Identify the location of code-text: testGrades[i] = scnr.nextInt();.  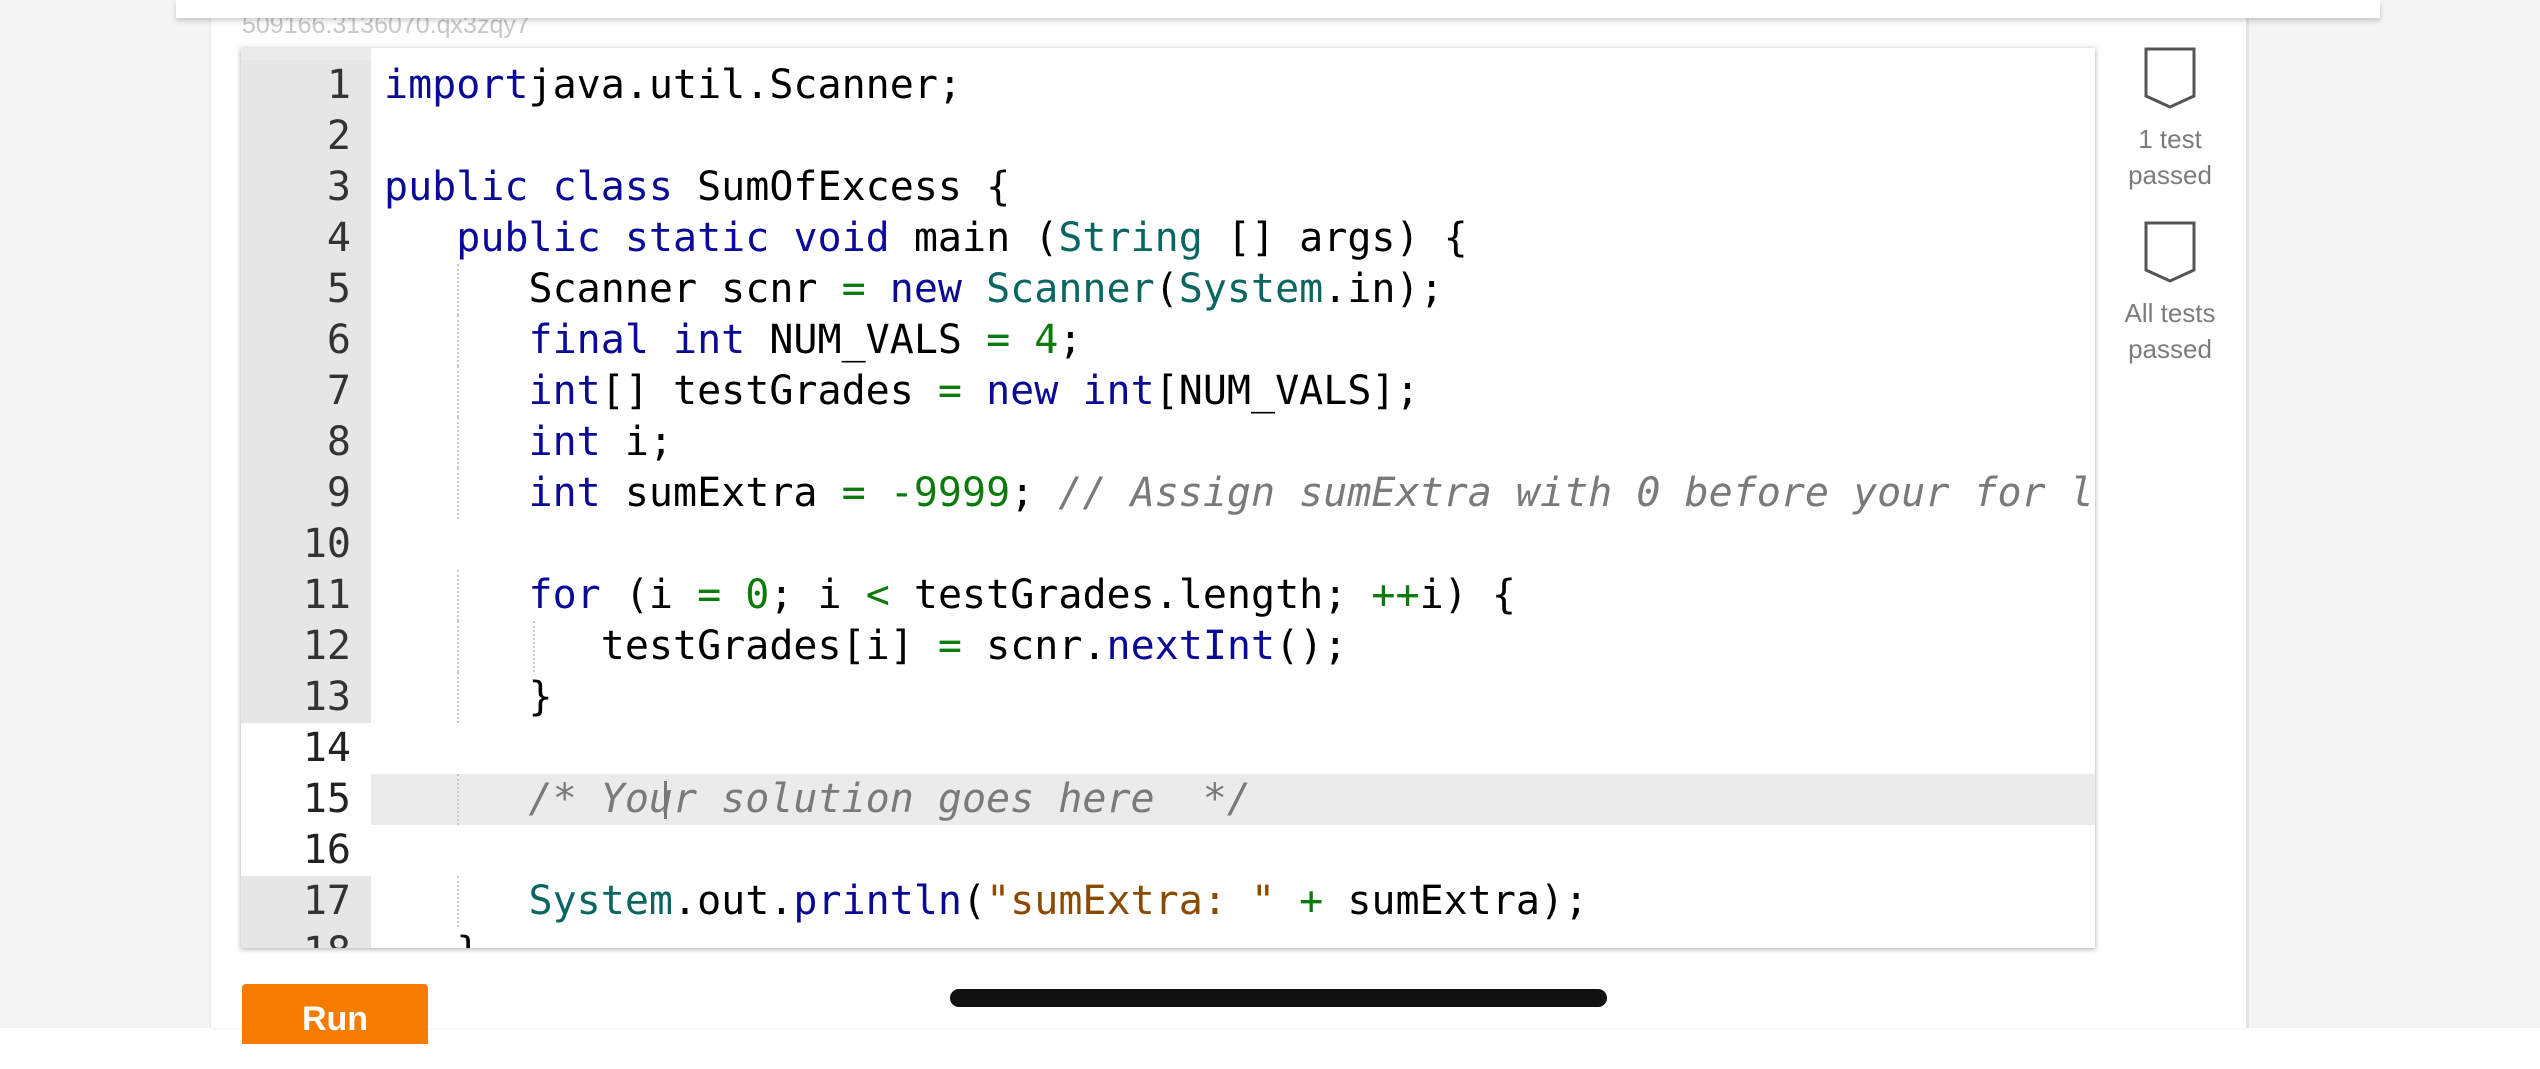
(1233, 646).